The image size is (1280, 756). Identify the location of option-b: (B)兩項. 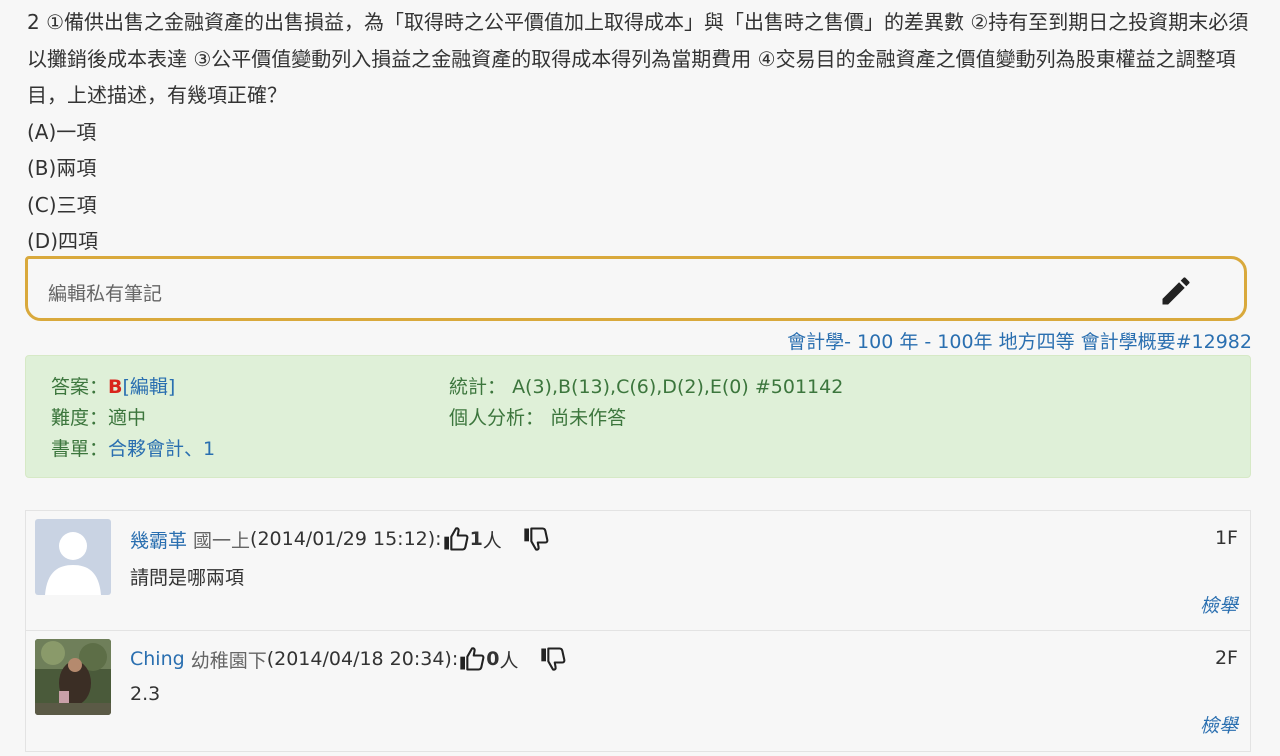
(642, 168).